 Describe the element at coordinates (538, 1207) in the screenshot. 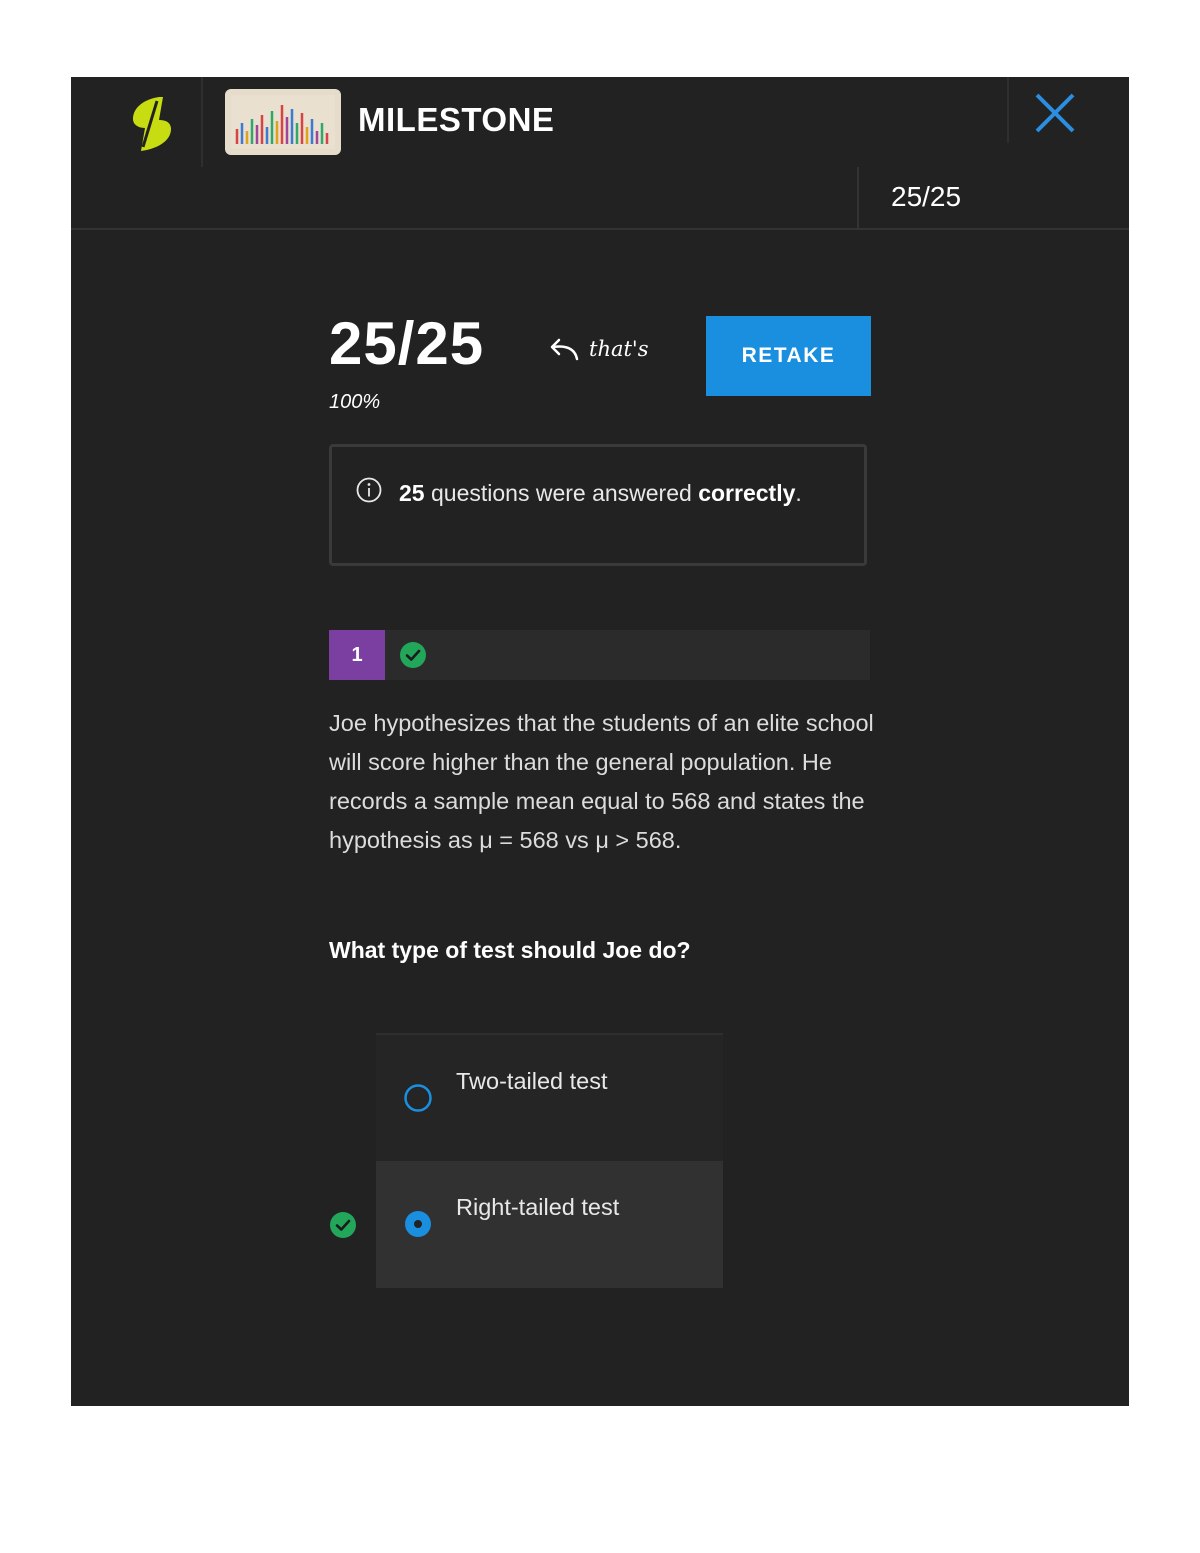

I see `answer-option-label: Right-tailed test` at that location.